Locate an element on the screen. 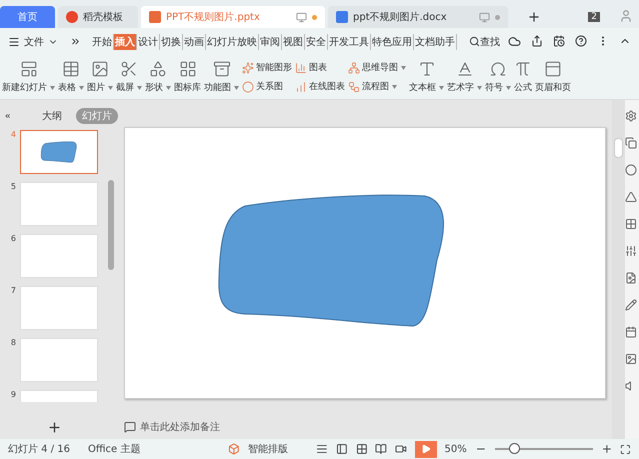 This screenshot has height=459, width=639. calendar-icon is located at coordinates (559, 41).